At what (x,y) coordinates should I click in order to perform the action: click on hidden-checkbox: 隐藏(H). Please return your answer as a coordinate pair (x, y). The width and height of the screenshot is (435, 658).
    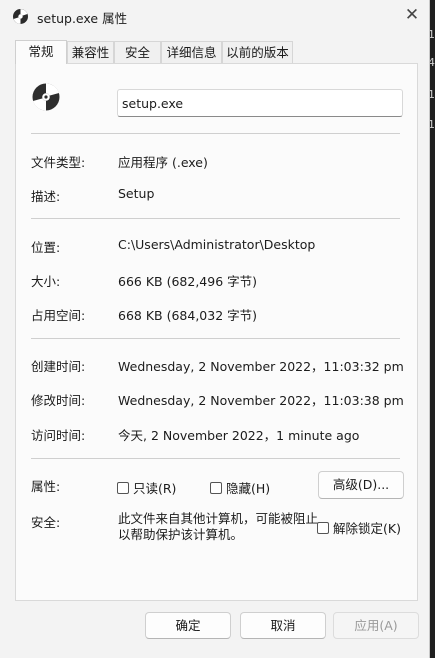
    Looking at the image, I should click on (240, 487).